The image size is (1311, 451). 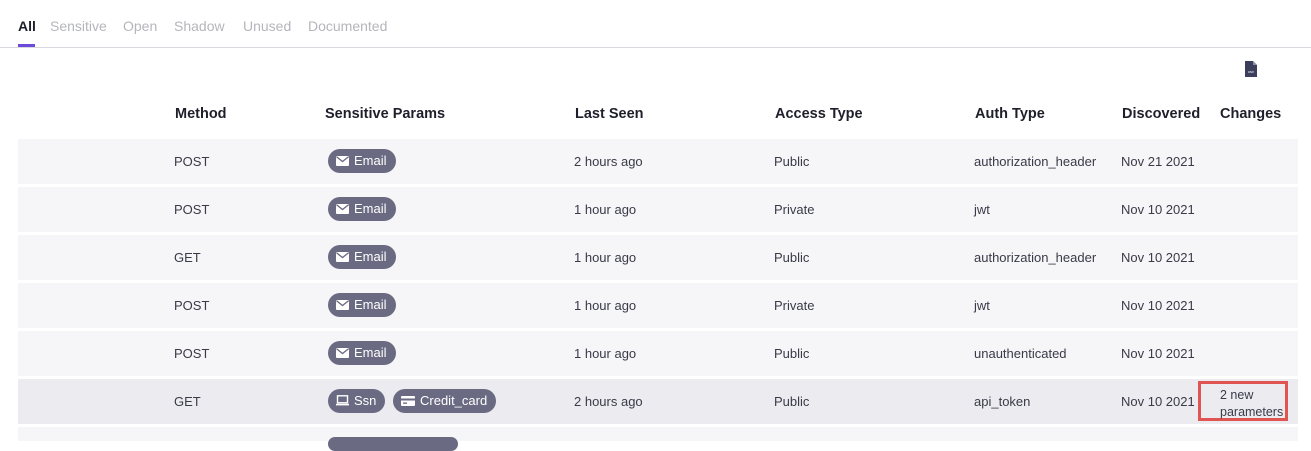 What do you see at coordinates (658, 439) in the screenshot?
I see `table-row` at bounding box center [658, 439].